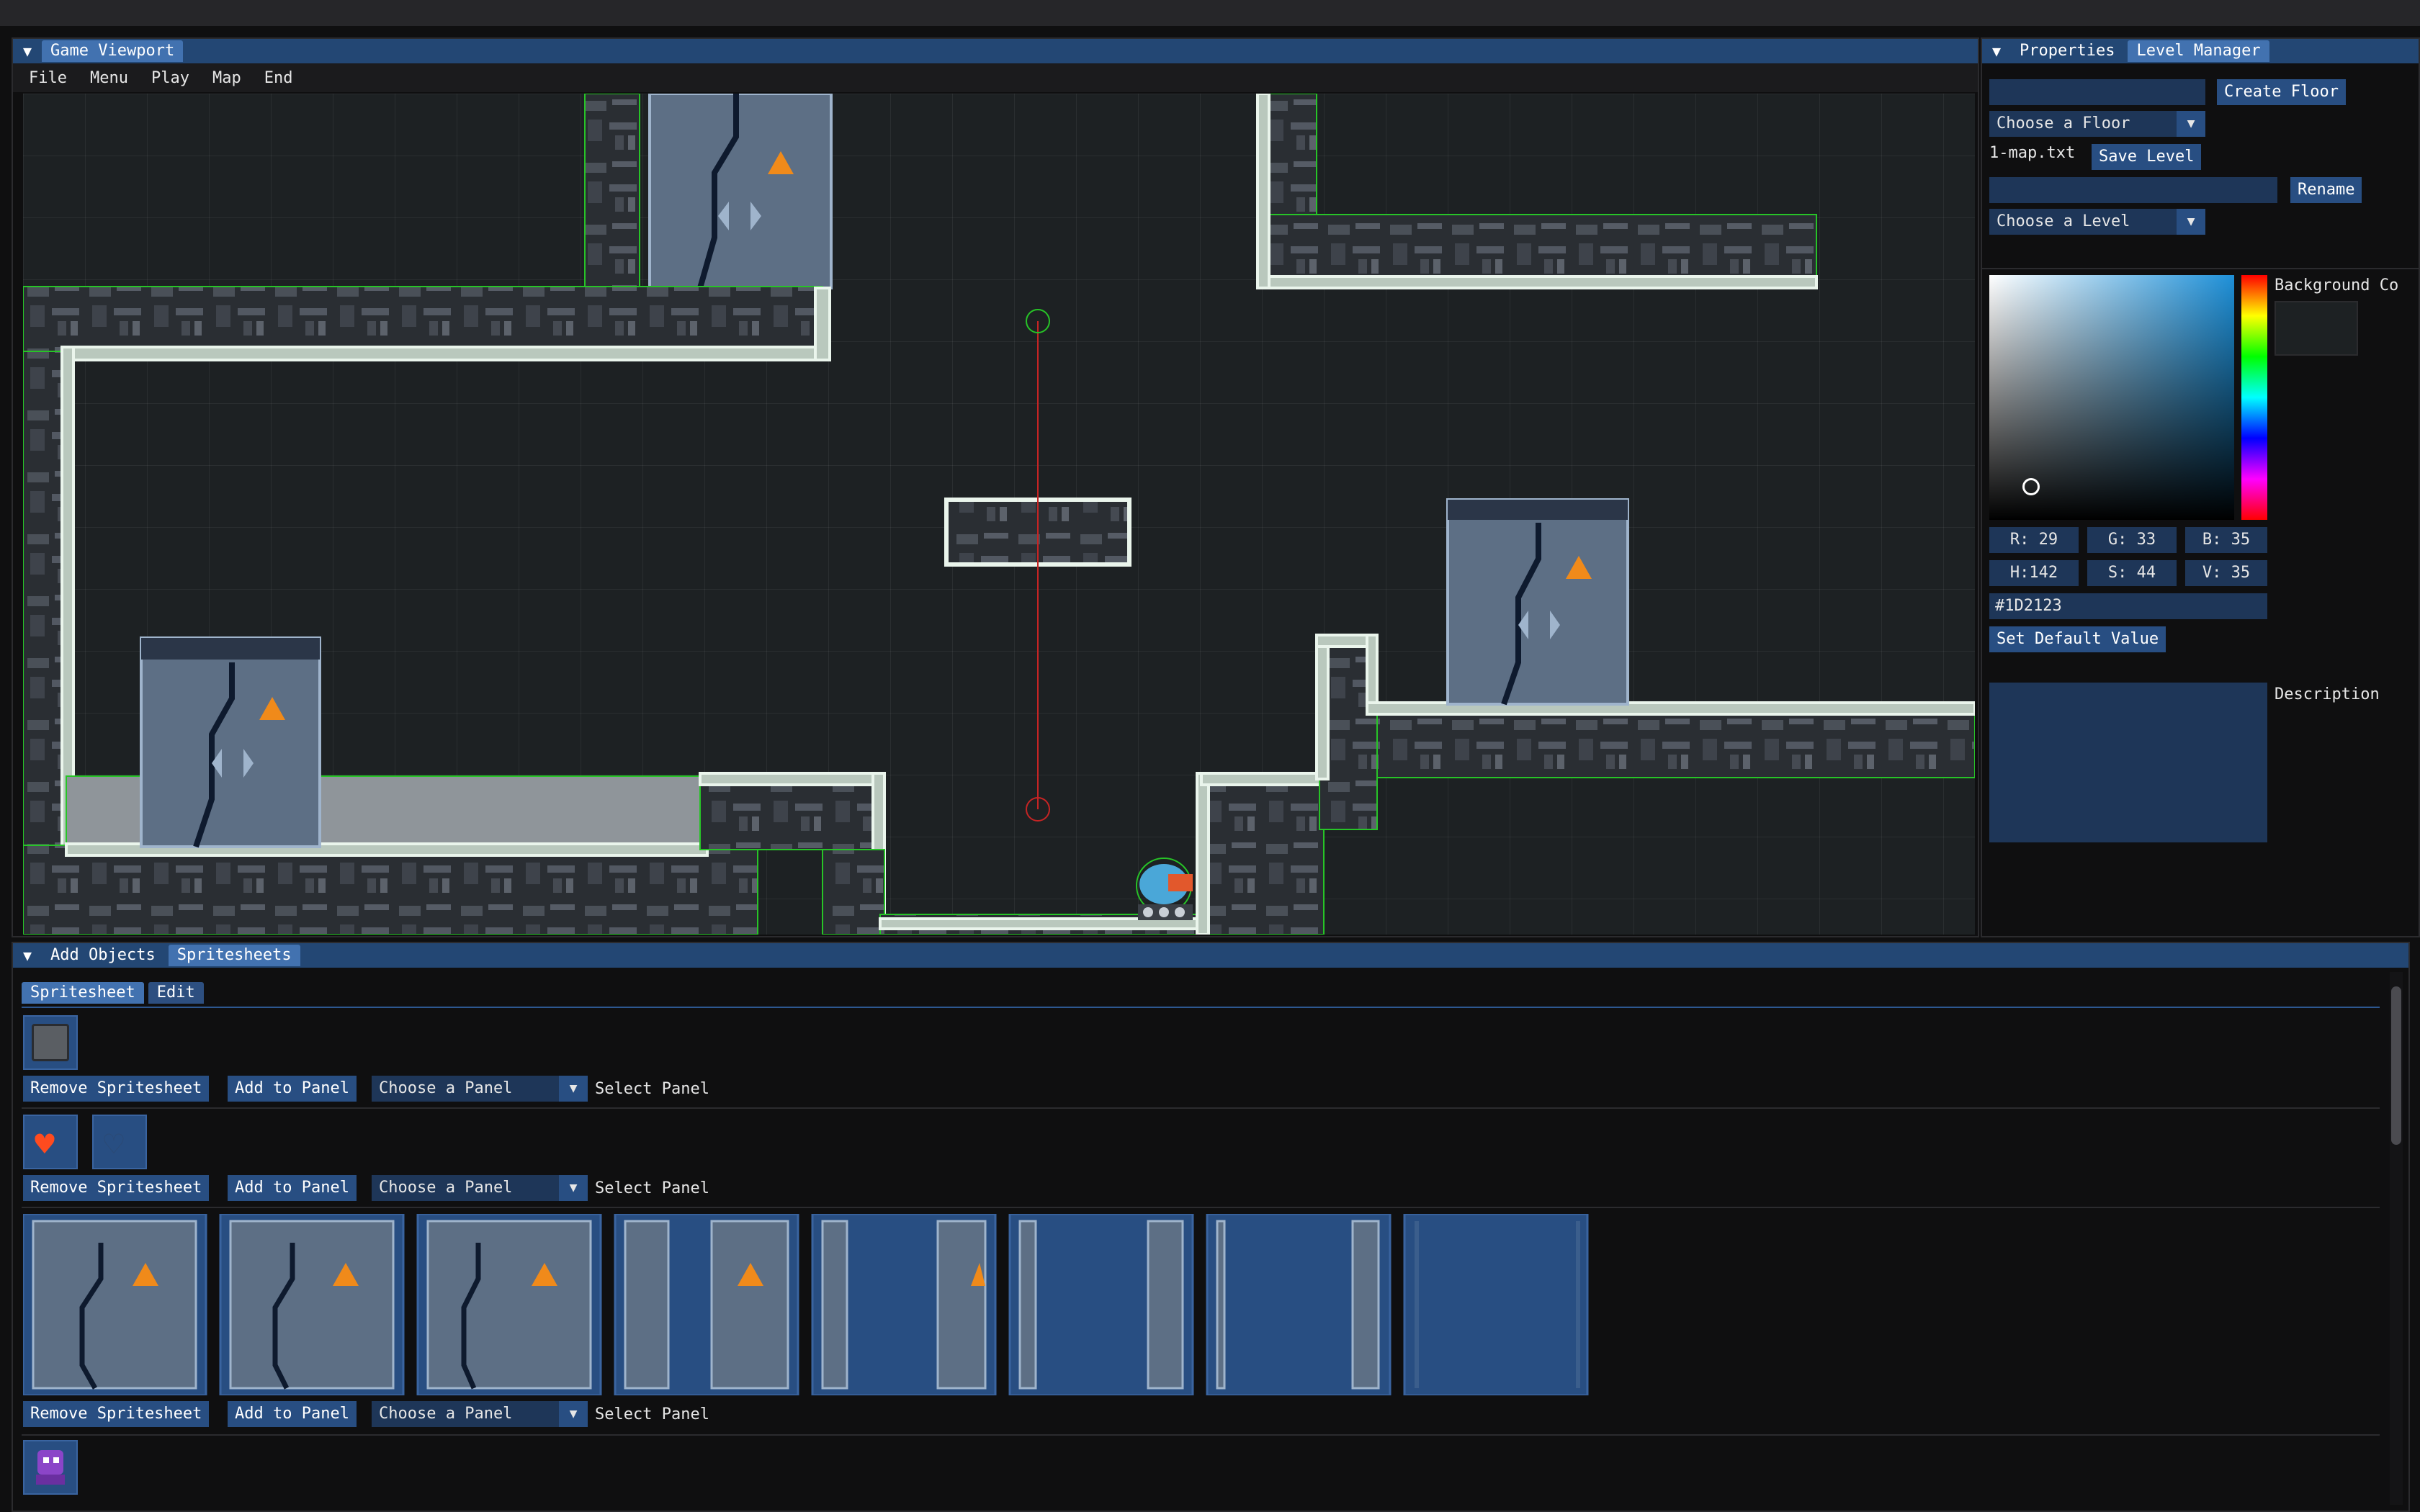 Image resolution: width=2420 pixels, height=1512 pixels. What do you see at coordinates (109, 78) in the screenshot?
I see `menu-menu: Menu` at bounding box center [109, 78].